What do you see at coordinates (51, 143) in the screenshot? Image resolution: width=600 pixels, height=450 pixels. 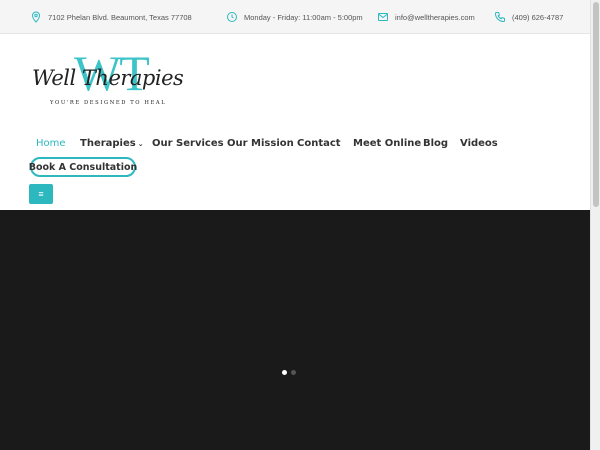 I see `nav-item-home: Home` at bounding box center [51, 143].